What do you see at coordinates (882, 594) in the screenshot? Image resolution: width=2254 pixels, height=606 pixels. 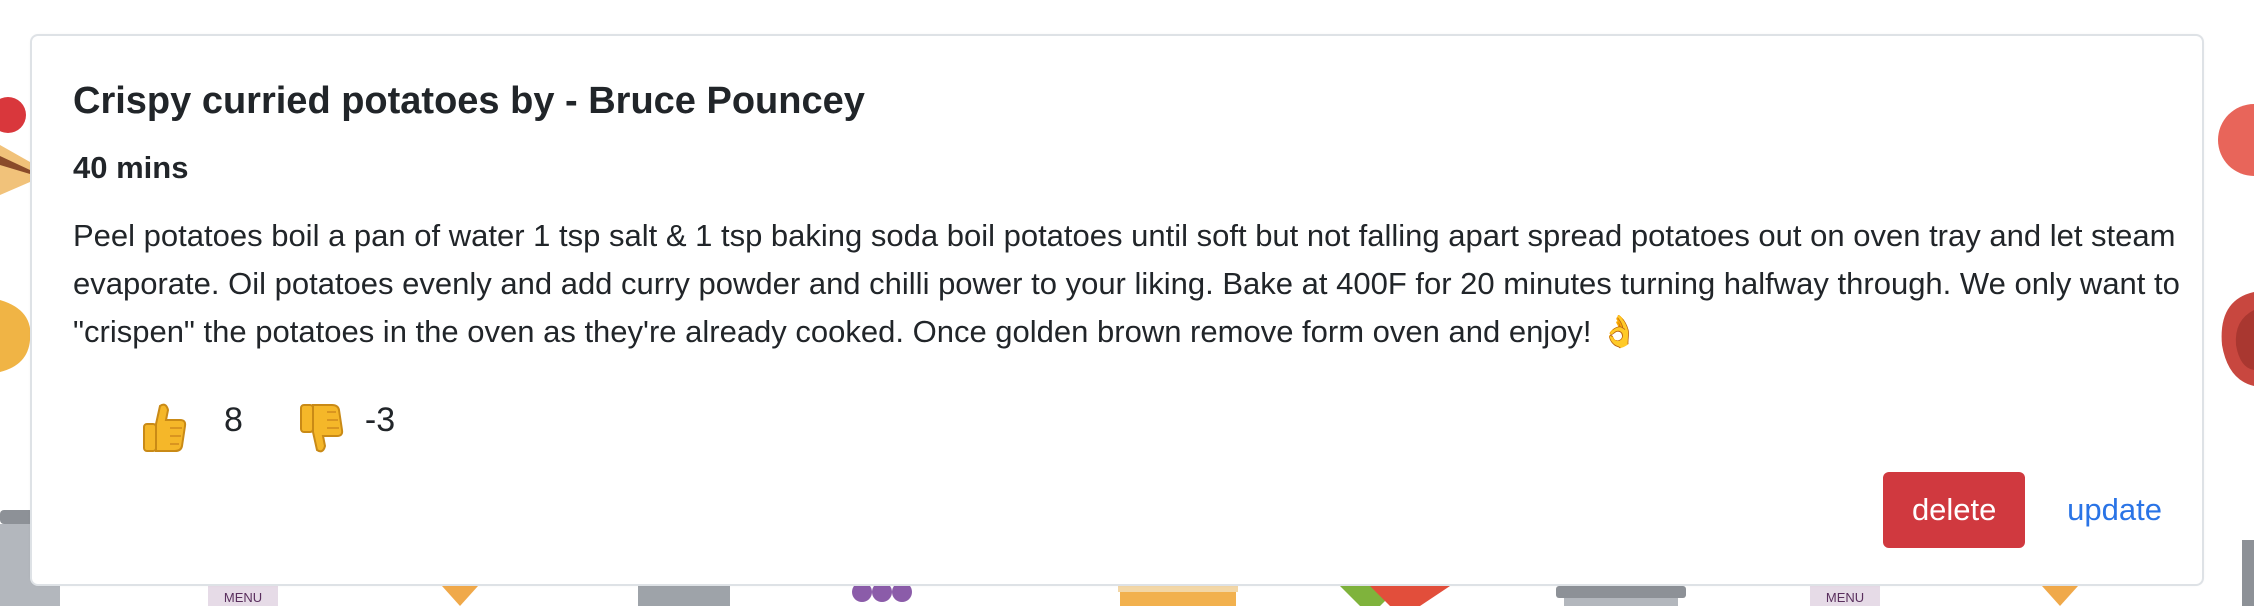 I see `grapes-icon` at bounding box center [882, 594].